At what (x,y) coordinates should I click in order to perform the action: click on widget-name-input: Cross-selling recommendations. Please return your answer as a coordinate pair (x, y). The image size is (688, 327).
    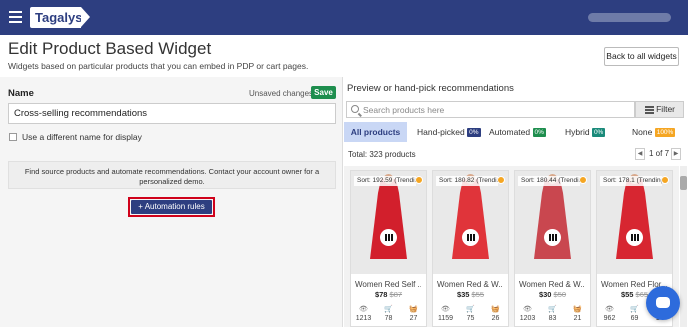
    Looking at the image, I should click on (172, 113).